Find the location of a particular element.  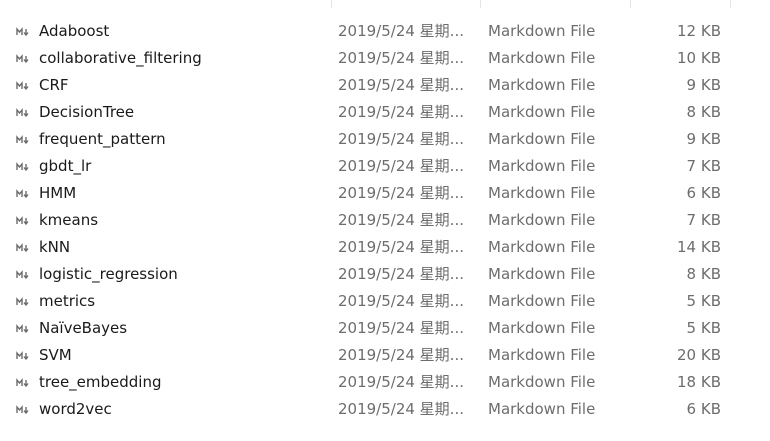

file-name: metrics is located at coordinates (67, 301).